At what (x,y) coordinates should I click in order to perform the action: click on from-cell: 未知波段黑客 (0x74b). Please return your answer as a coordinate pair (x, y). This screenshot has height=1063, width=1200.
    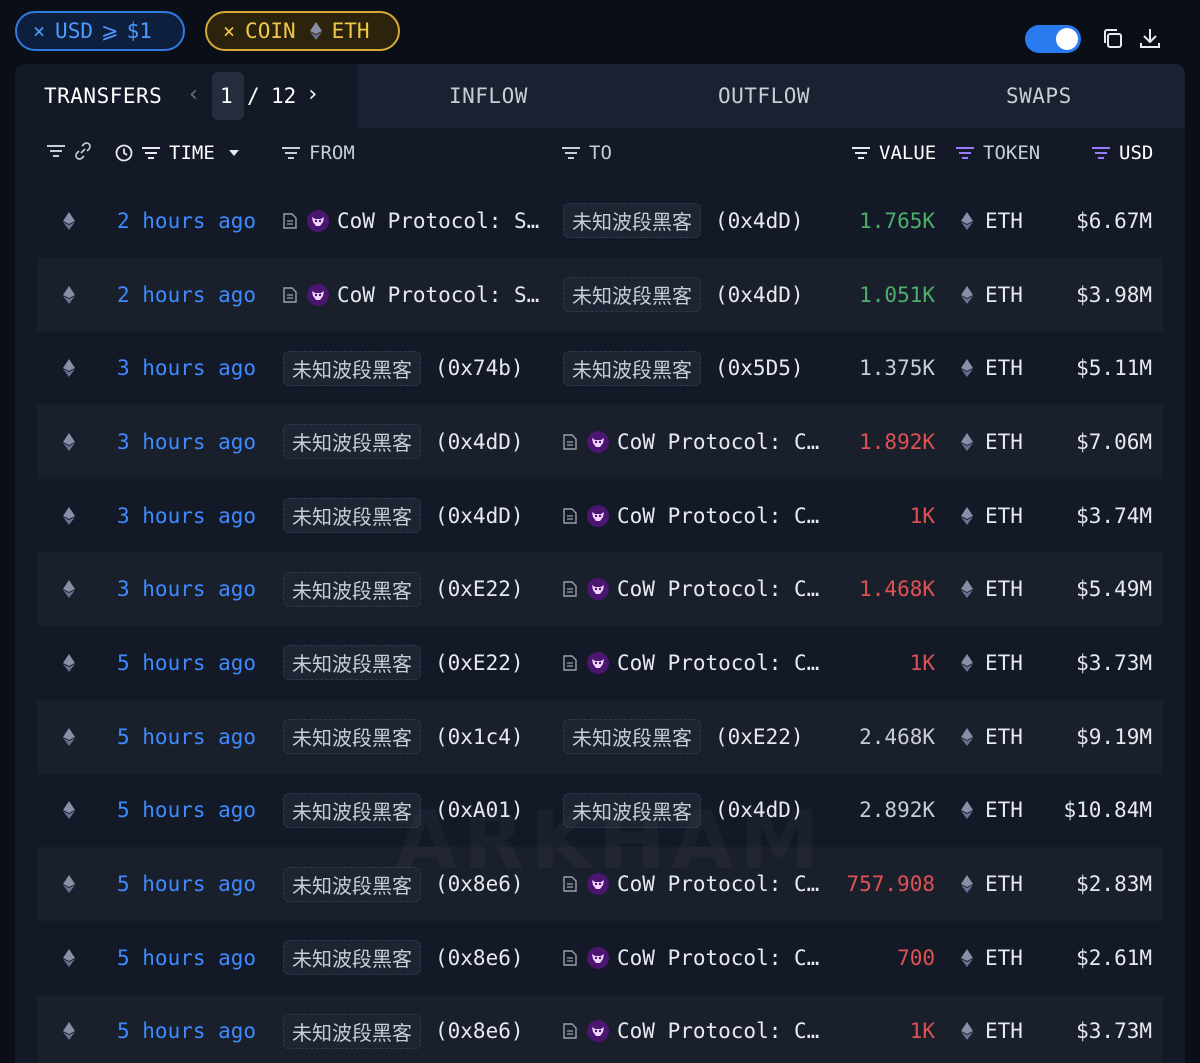
    Looking at the image, I should click on (418, 368).